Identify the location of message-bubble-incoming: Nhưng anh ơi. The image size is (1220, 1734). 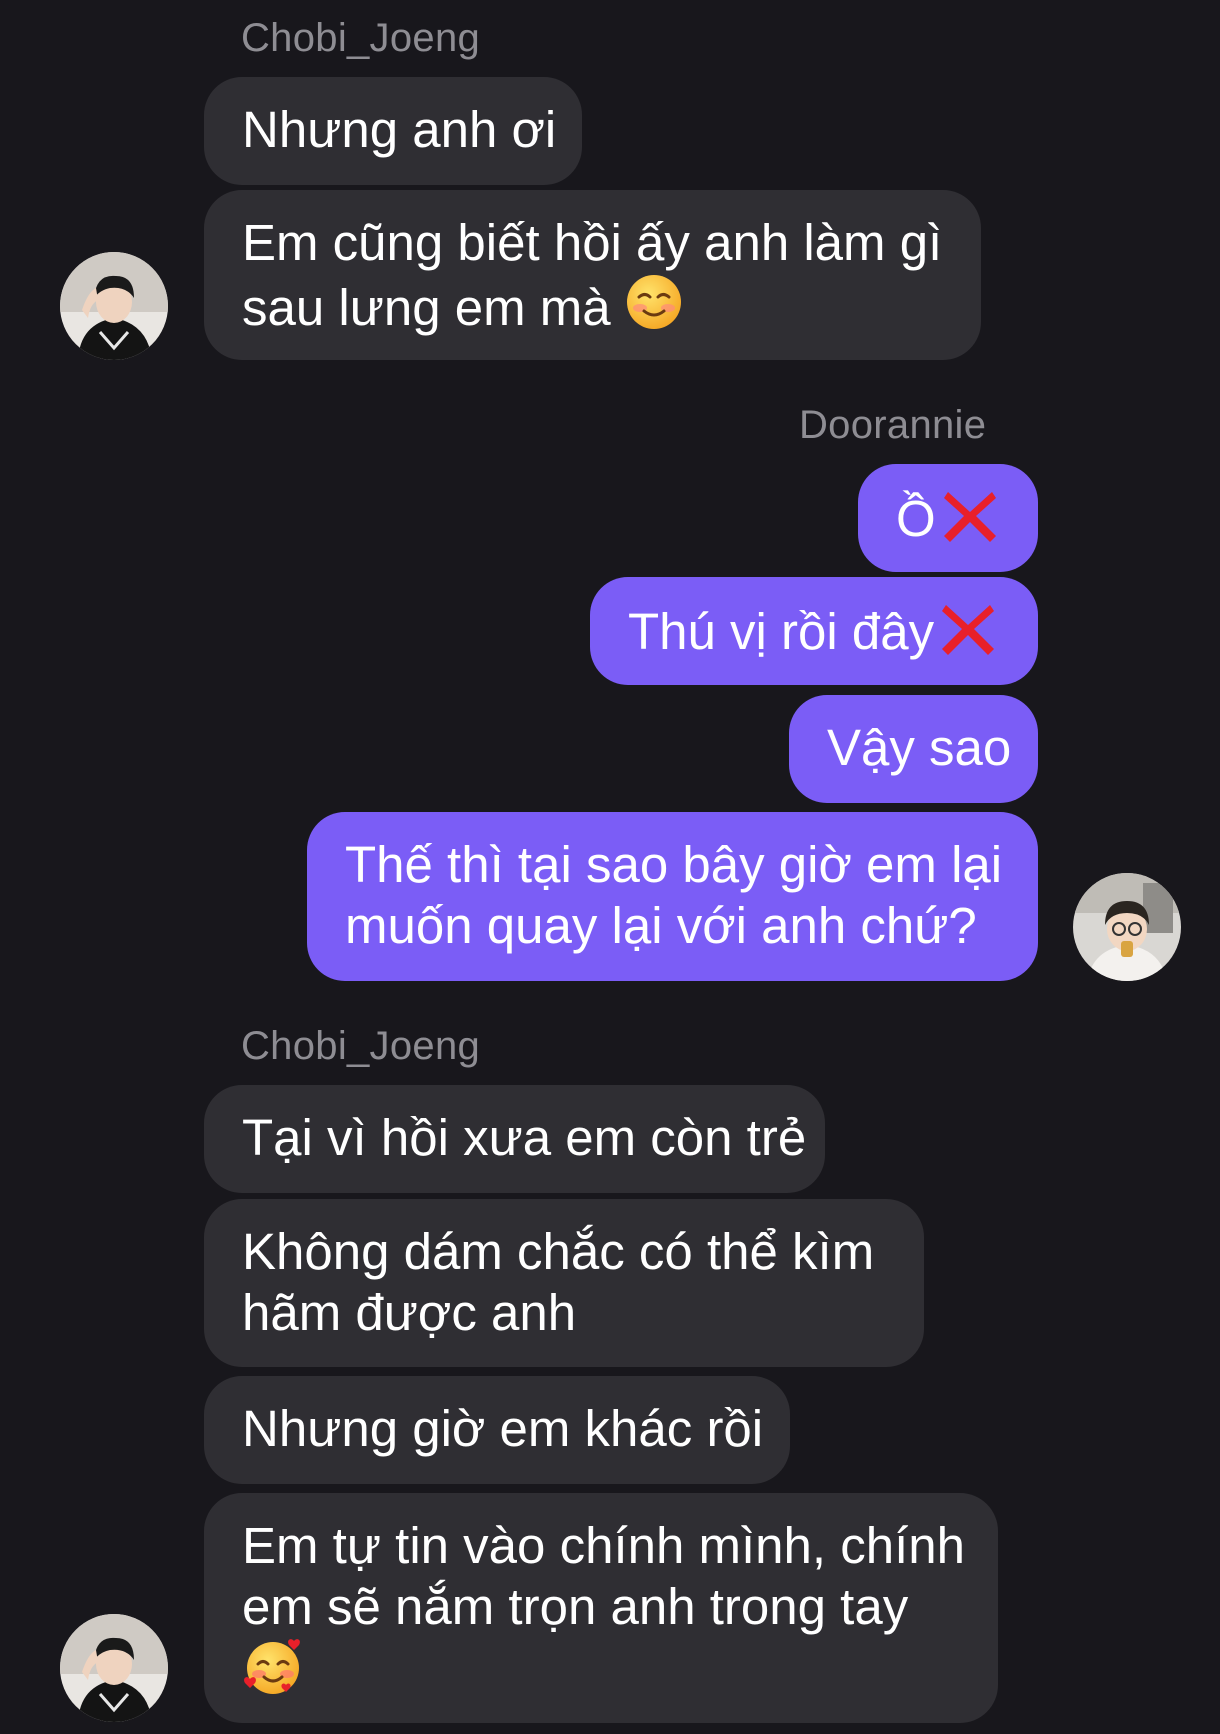
(393, 131).